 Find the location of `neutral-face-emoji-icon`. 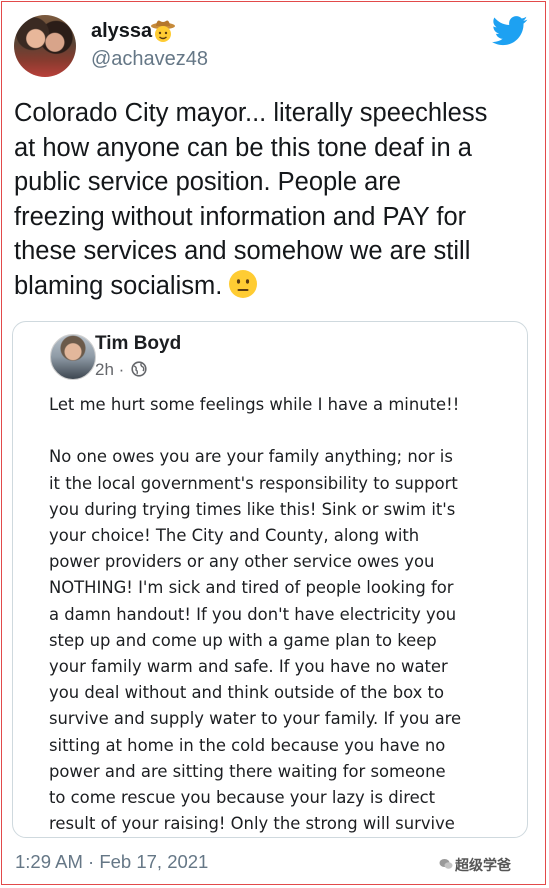

neutral-face-emoji-icon is located at coordinates (243, 283).